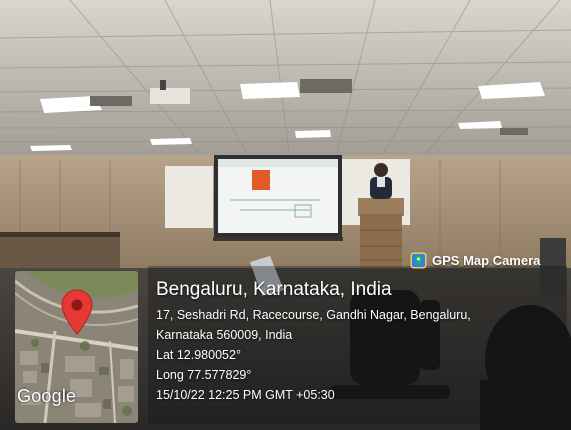 This screenshot has width=571, height=430. I want to click on latitude-value: Lat 12.980052°, so click(198, 355).